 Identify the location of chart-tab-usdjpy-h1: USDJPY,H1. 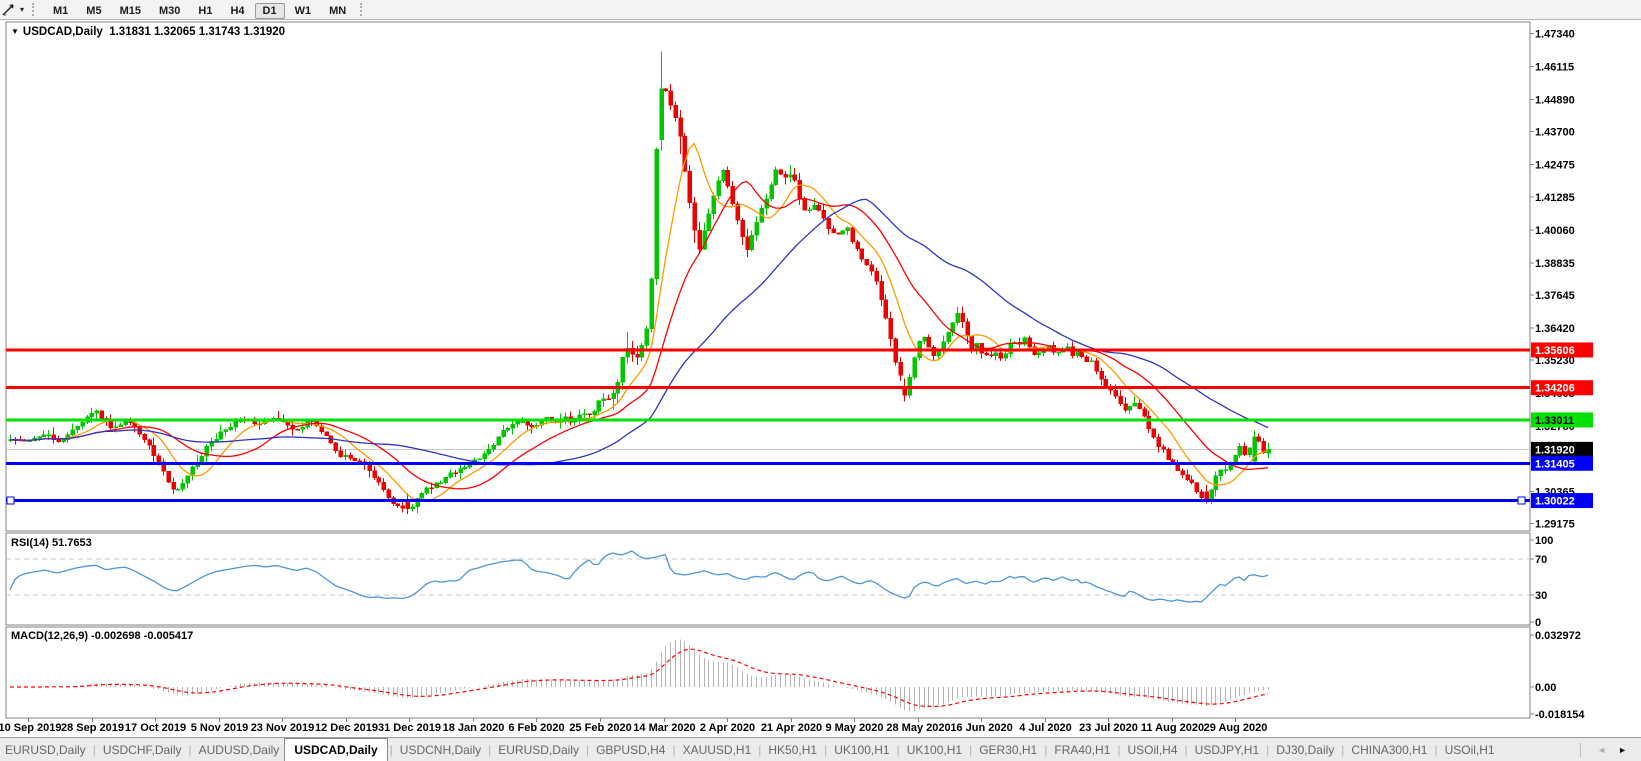
(1227, 749).